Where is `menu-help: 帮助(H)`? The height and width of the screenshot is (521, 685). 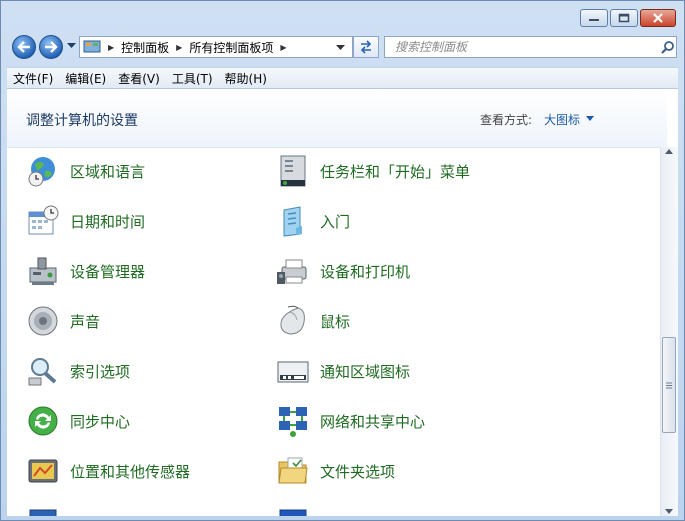 menu-help: 帮助(H) is located at coordinates (246, 78).